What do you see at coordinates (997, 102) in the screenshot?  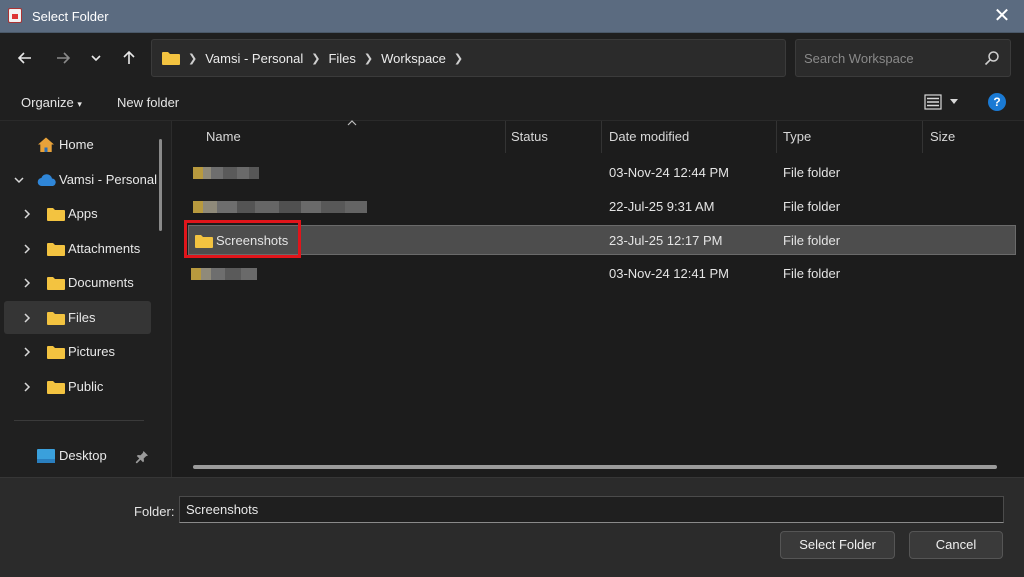 I see `help-icon: ?` at bounding box center [997, 102].